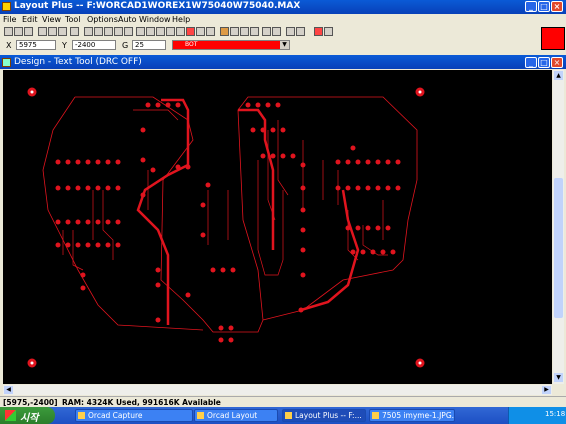 The image size is (566, 424). What do you see at coordinates (191, 44) in the screenshot?
I see `layer-select-value: BOT` at bounding box center [191, 44].